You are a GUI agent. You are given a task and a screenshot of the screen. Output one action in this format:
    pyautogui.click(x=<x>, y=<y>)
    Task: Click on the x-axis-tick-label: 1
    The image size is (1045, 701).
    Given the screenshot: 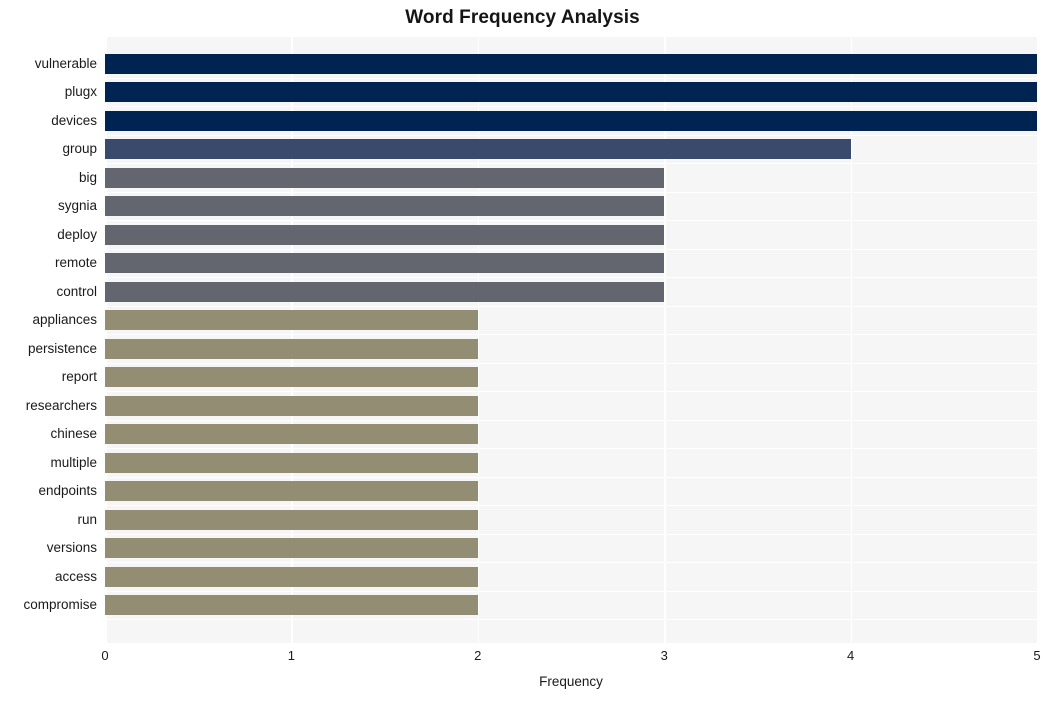 What is the action you would take?
    pyautogui.click(x=291, y=655)
    